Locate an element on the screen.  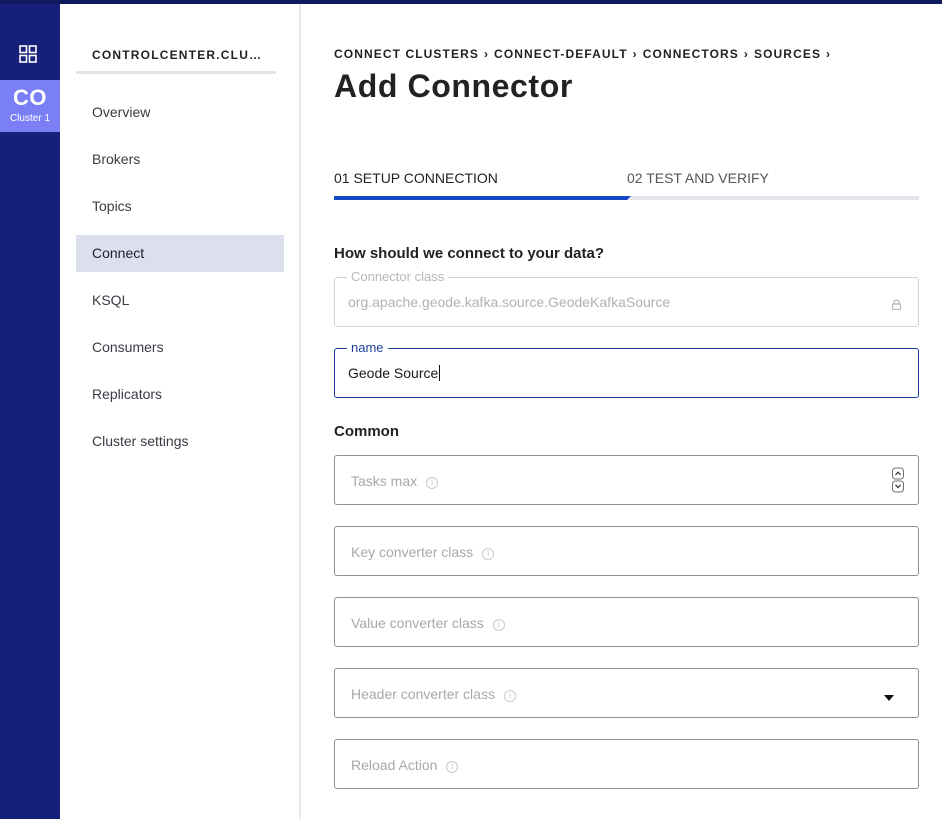
header-converter-select: Header converter class i is located at coordinates (626, 693).